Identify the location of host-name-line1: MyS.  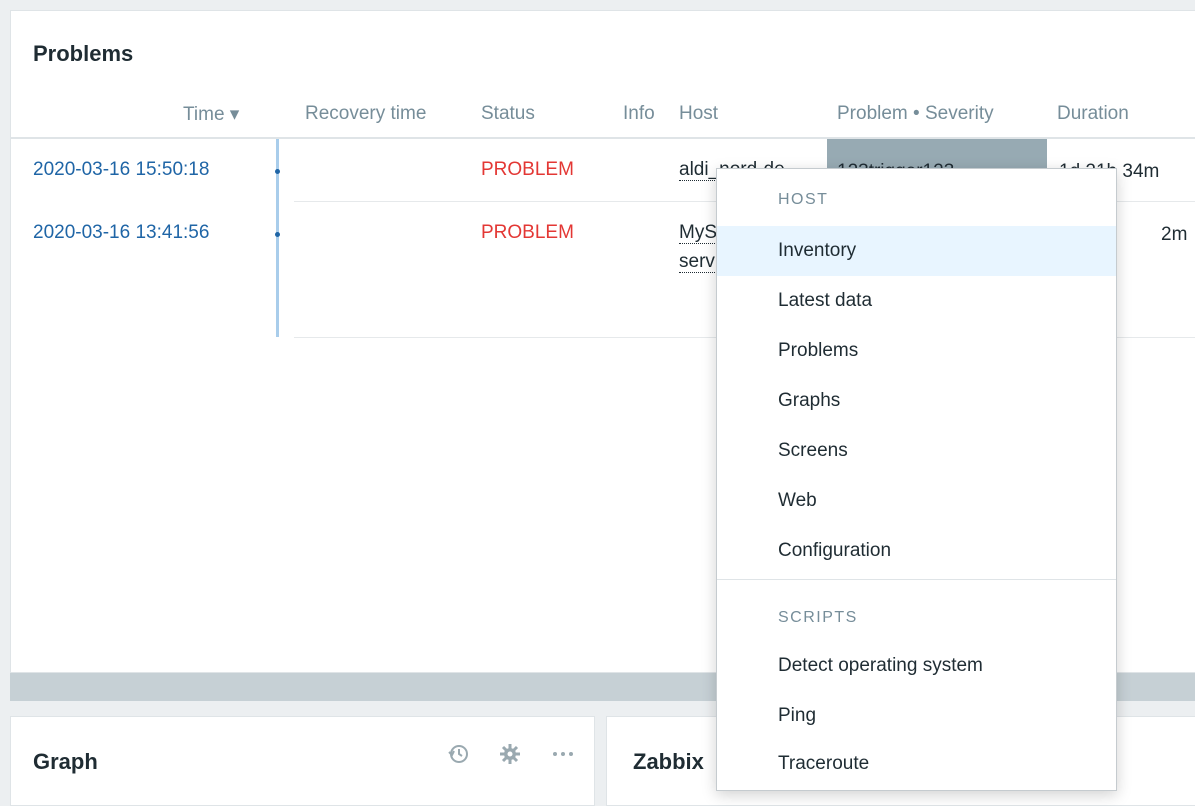
(698, 233).